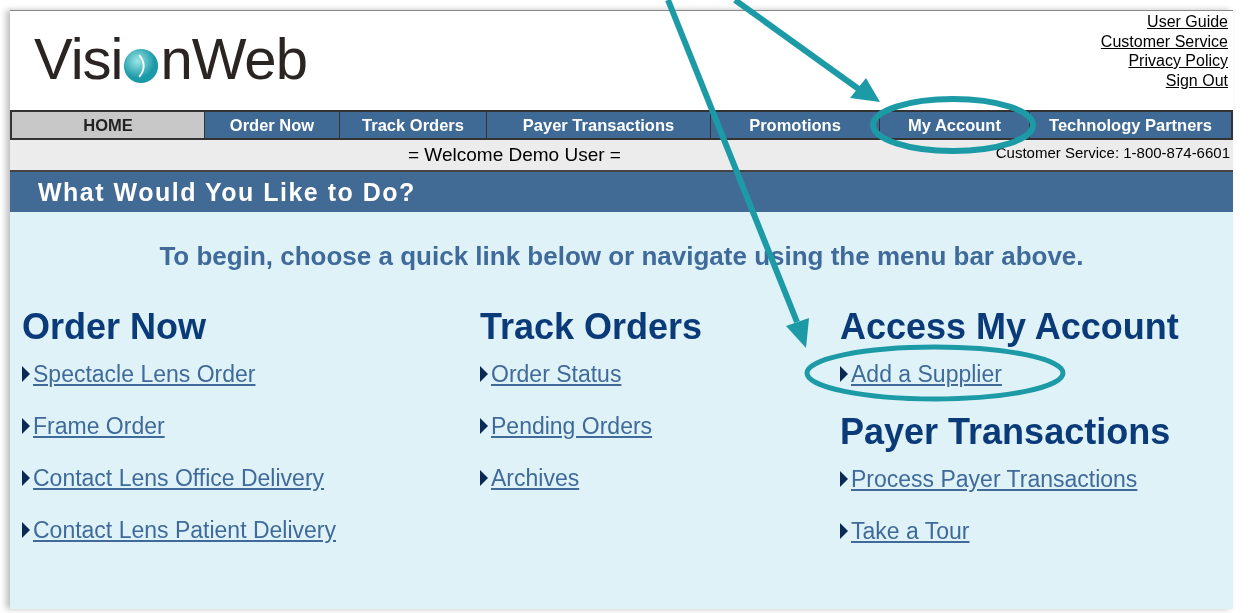  Describe the element at coordinates (1164, 41) in the screenshot. I see `header-link: Customer Service` at that location.